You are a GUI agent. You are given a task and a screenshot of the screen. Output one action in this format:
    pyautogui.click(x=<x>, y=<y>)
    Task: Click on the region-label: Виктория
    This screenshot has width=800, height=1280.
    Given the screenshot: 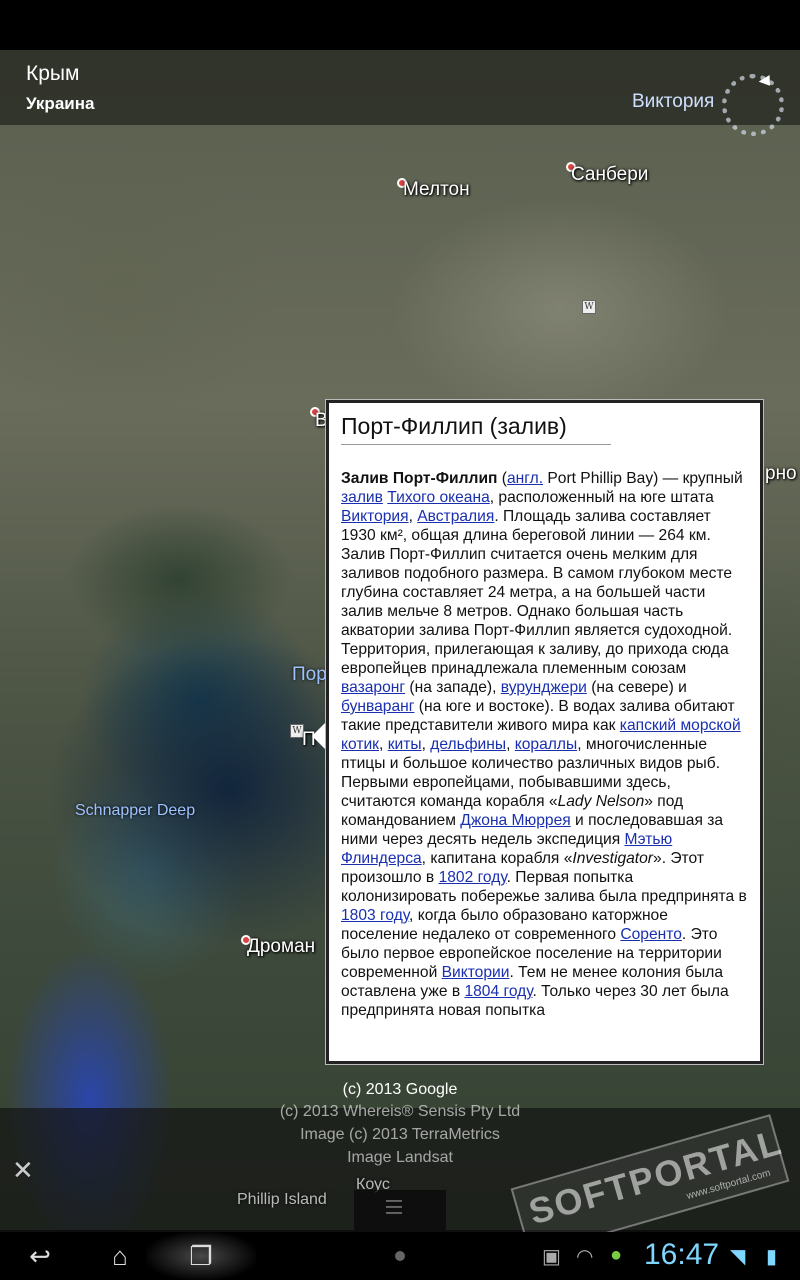 What is the action you would take?
    pyautogui.click(x=673, y=102)
    